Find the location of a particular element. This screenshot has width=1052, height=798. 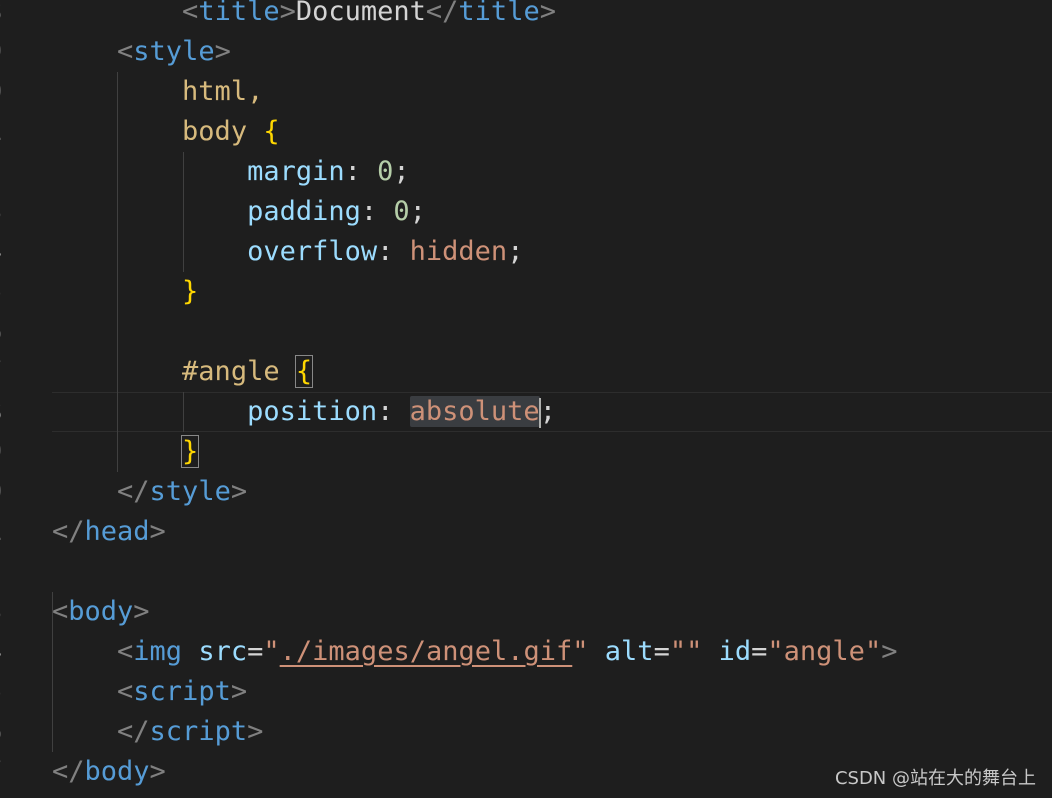

css-property: position is located at coordinates (312, 411).